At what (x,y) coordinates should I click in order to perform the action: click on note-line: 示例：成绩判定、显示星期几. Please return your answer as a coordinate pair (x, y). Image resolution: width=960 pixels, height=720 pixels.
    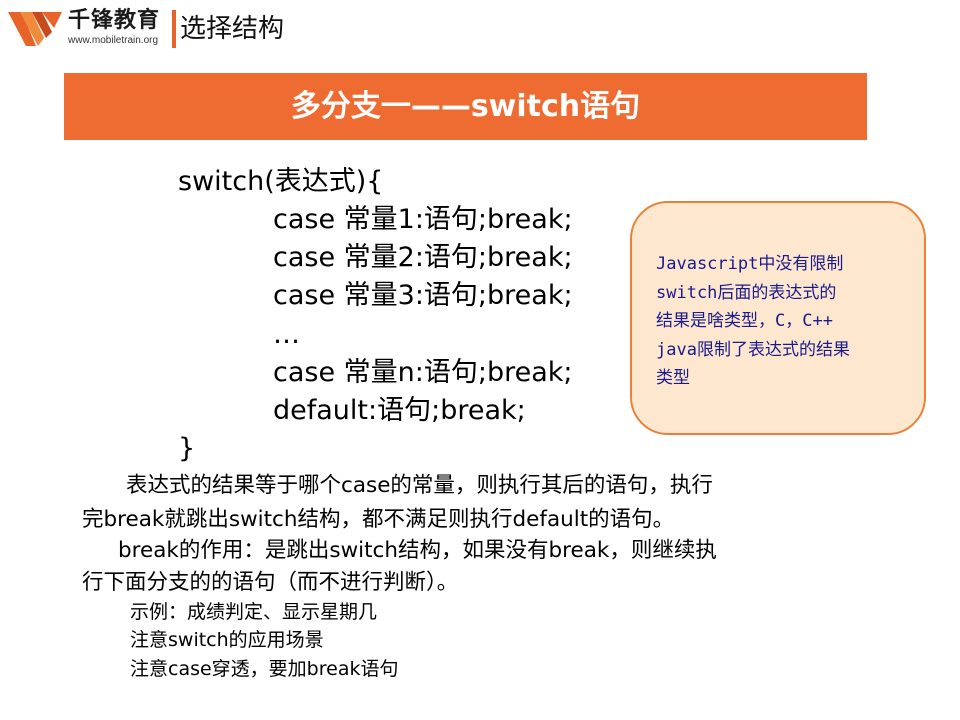
    Looking at the image, I should click on (254, 612).